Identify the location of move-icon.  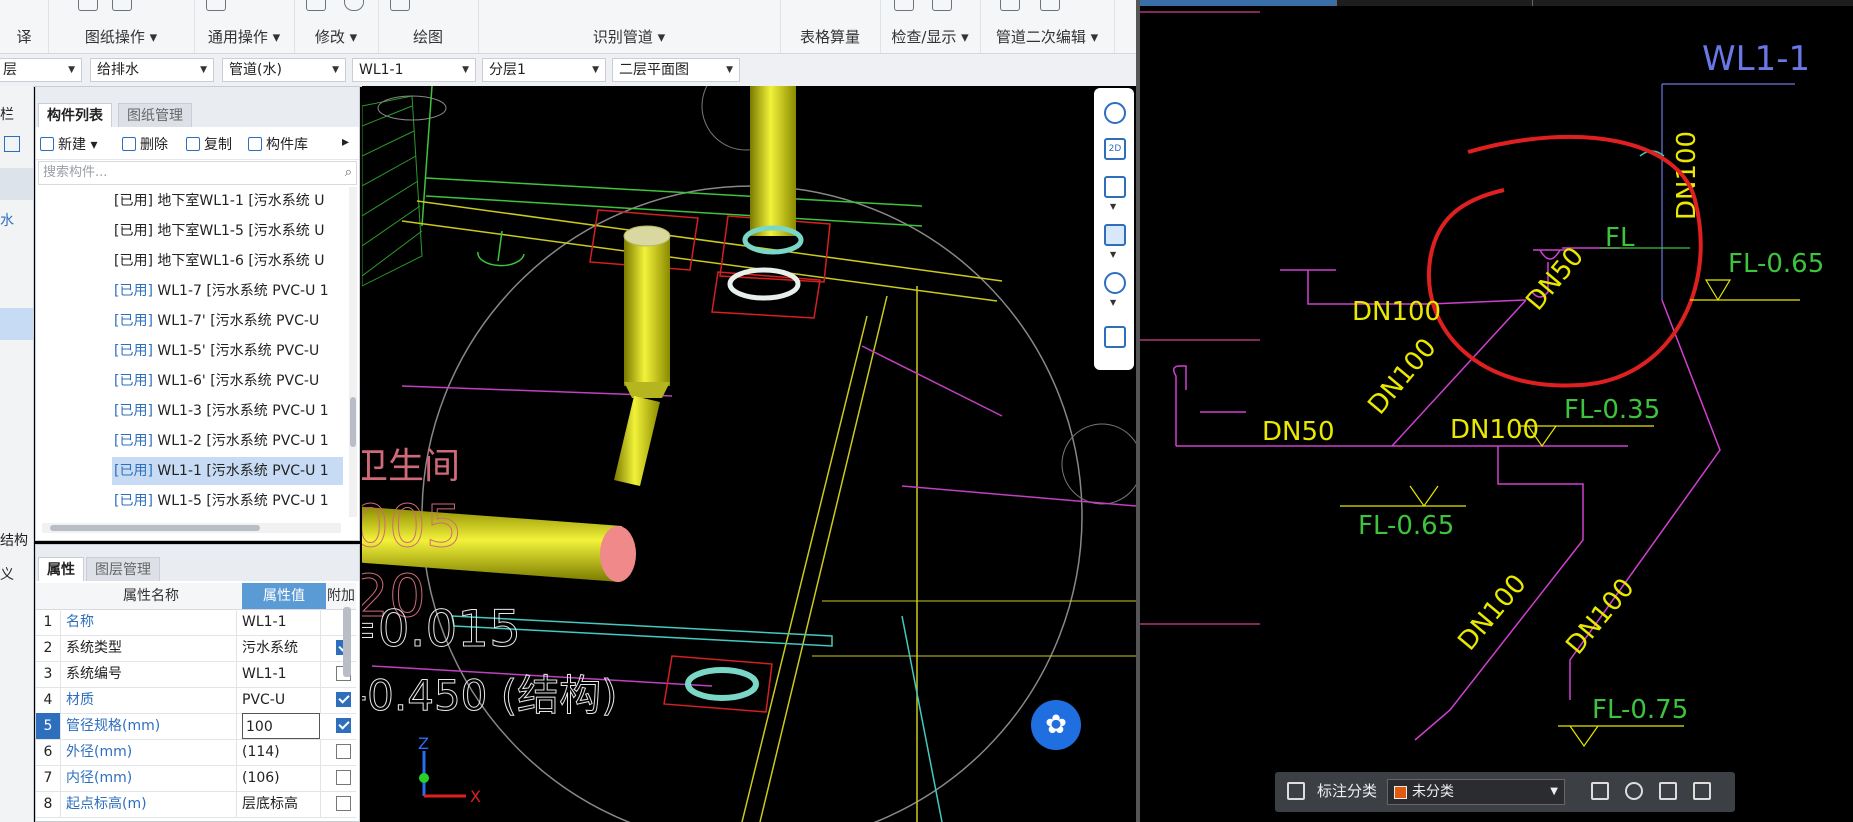
(1634, 791).